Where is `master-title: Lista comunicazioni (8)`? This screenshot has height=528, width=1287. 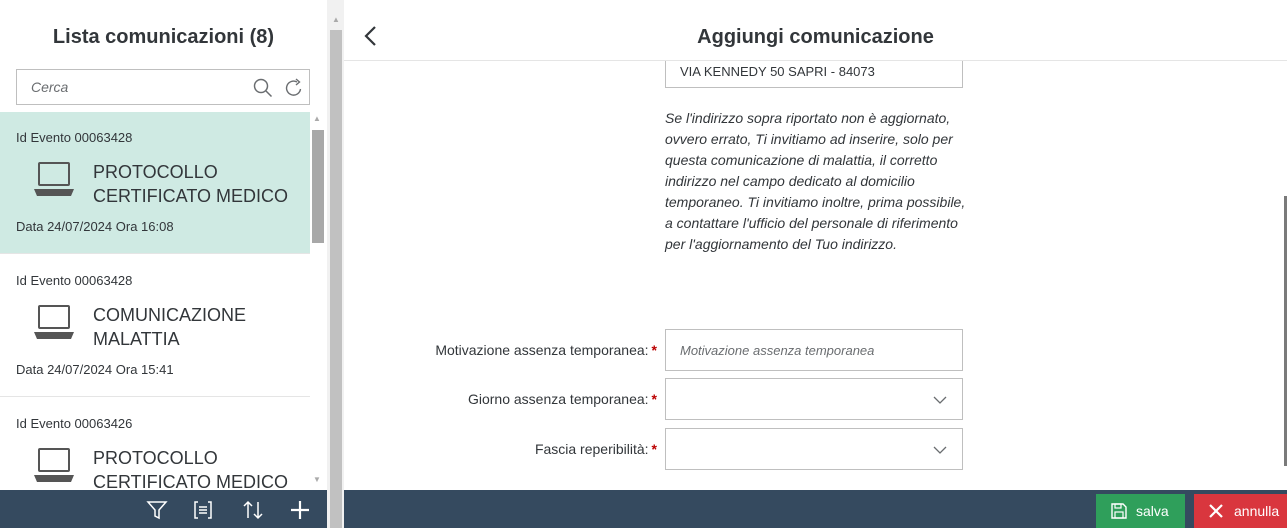 master-title: Lista comunicazioni (8) is located at coordinates (163, 37).